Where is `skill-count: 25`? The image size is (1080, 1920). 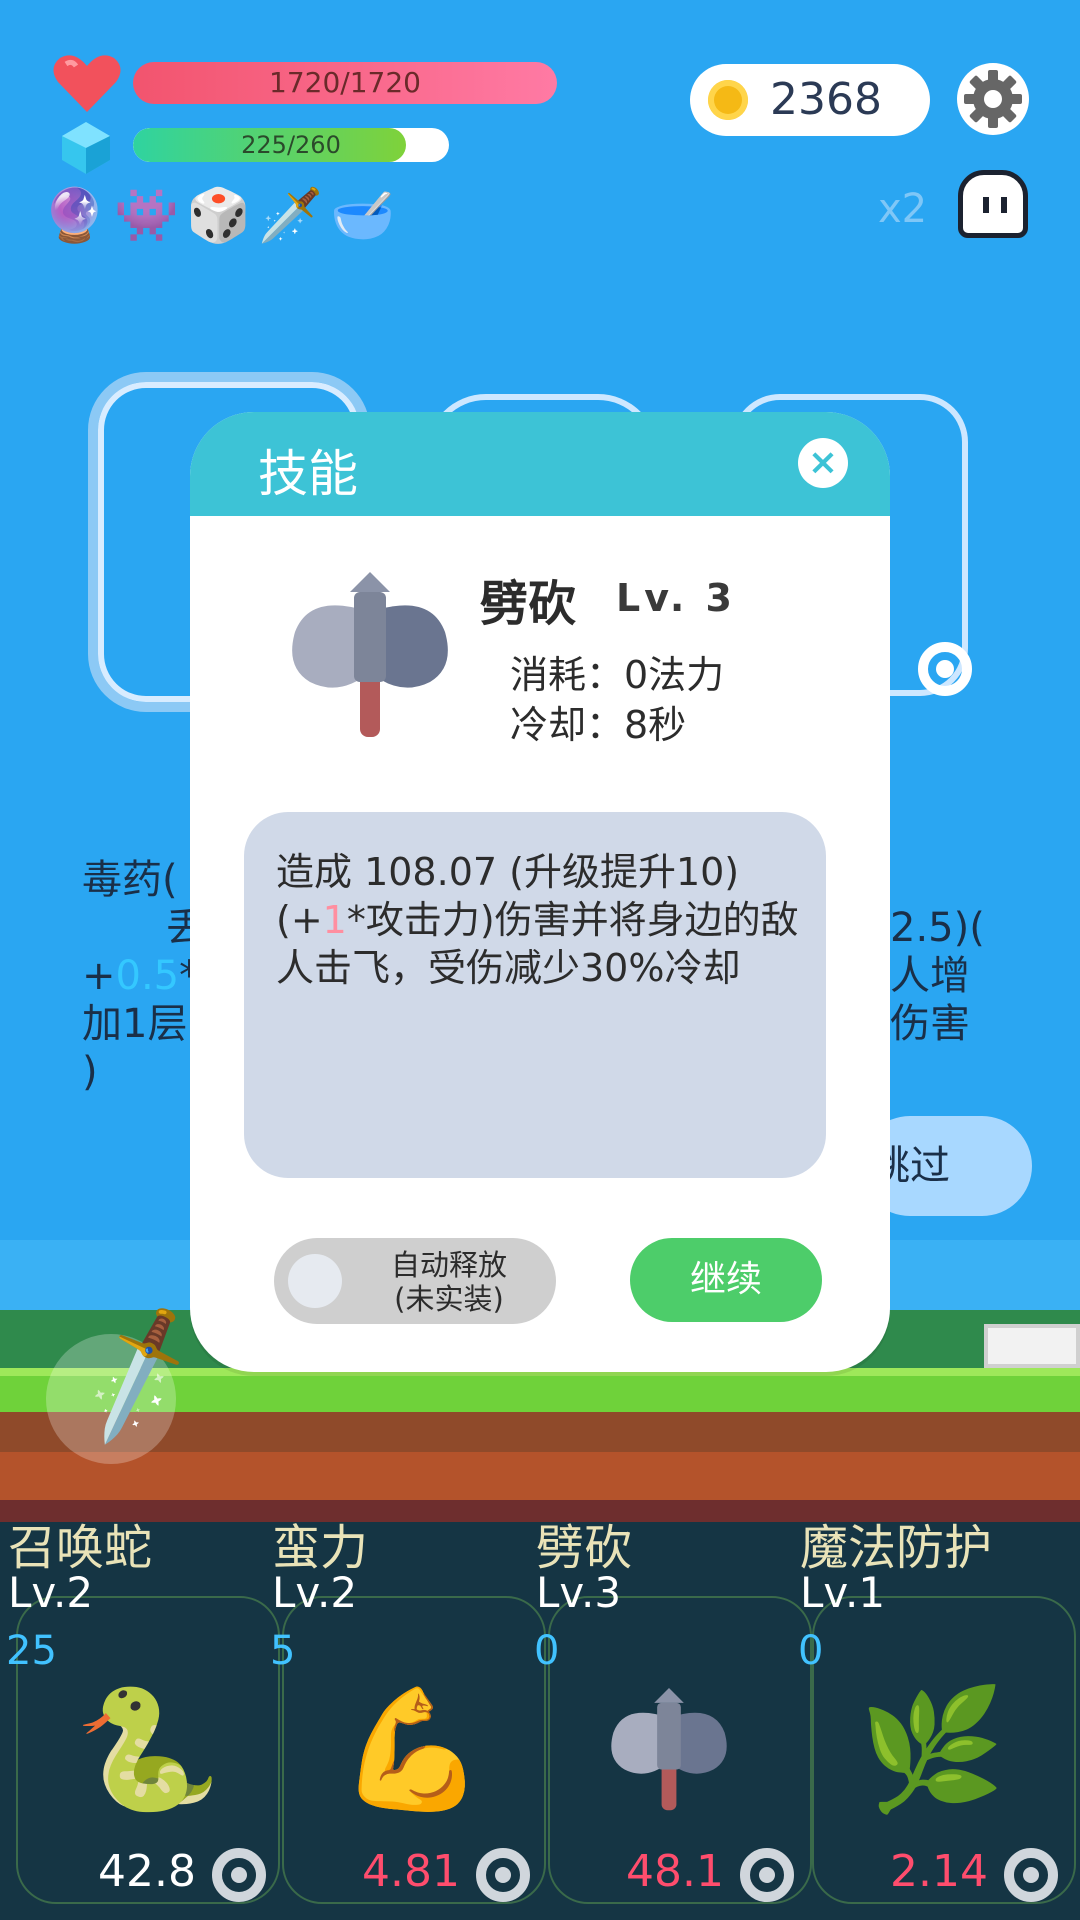
skill-count: 25 is located at coordinates (31, 1651).